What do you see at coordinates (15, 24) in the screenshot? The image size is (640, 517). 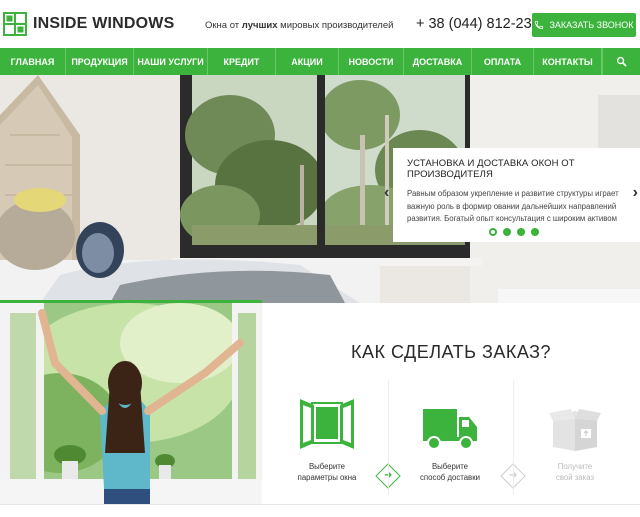 I see `logo-icon` at bounding box center [15, 24].